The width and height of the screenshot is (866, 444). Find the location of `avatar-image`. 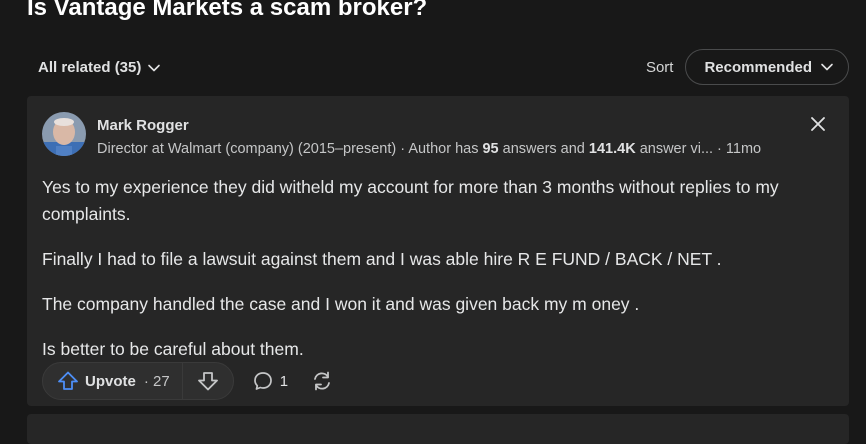

avatar-image is located at coordinates (64, 134).